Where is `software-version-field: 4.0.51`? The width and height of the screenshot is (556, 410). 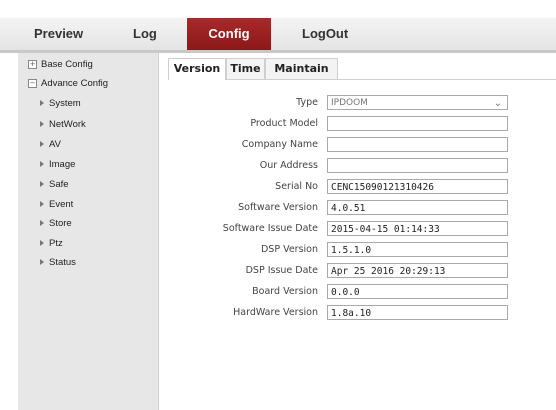 software-version-field: 4.0.51 is located at coordinates (417, 207).